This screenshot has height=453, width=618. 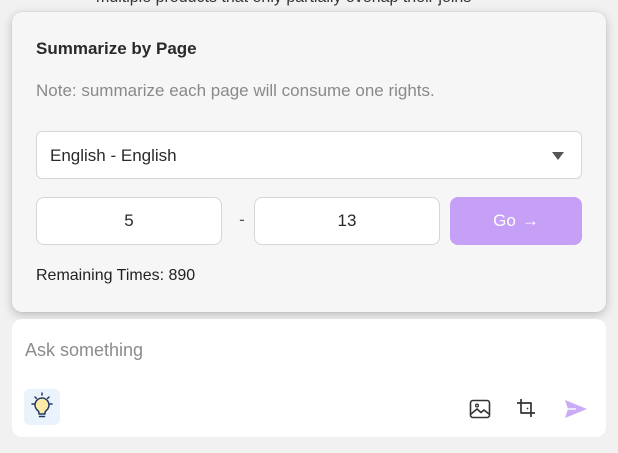 I want to click on remaining-times: Remaining Times: 890, so click(x=115, y=276).